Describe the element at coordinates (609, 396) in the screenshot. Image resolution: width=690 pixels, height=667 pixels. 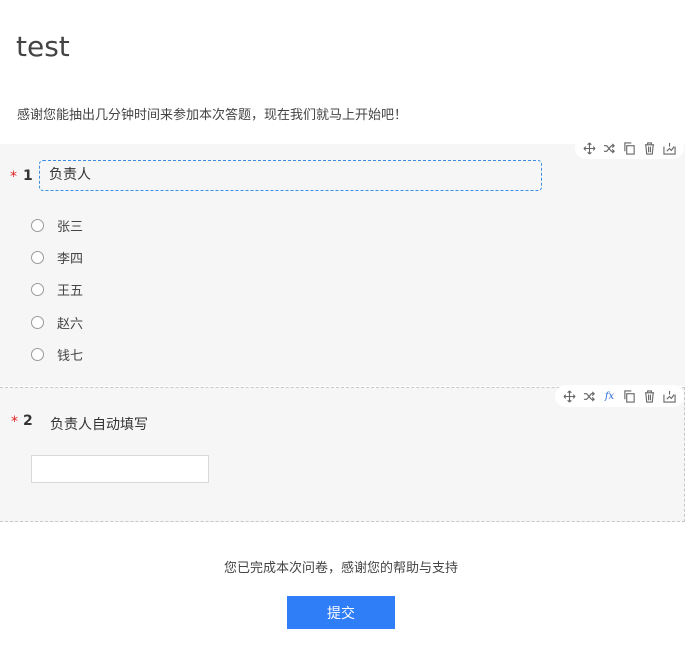
I see `fx-icon: fx` at that location.